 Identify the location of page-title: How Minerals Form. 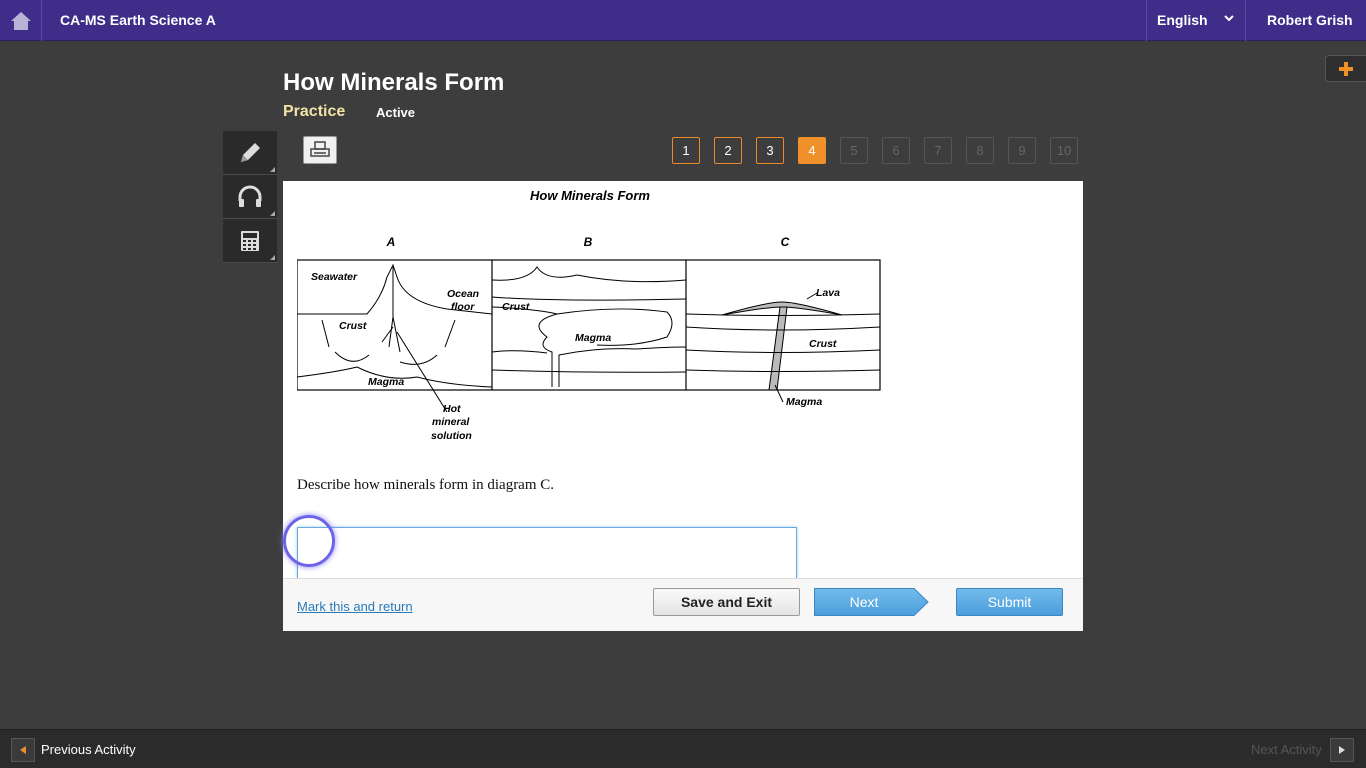
(394, 82).